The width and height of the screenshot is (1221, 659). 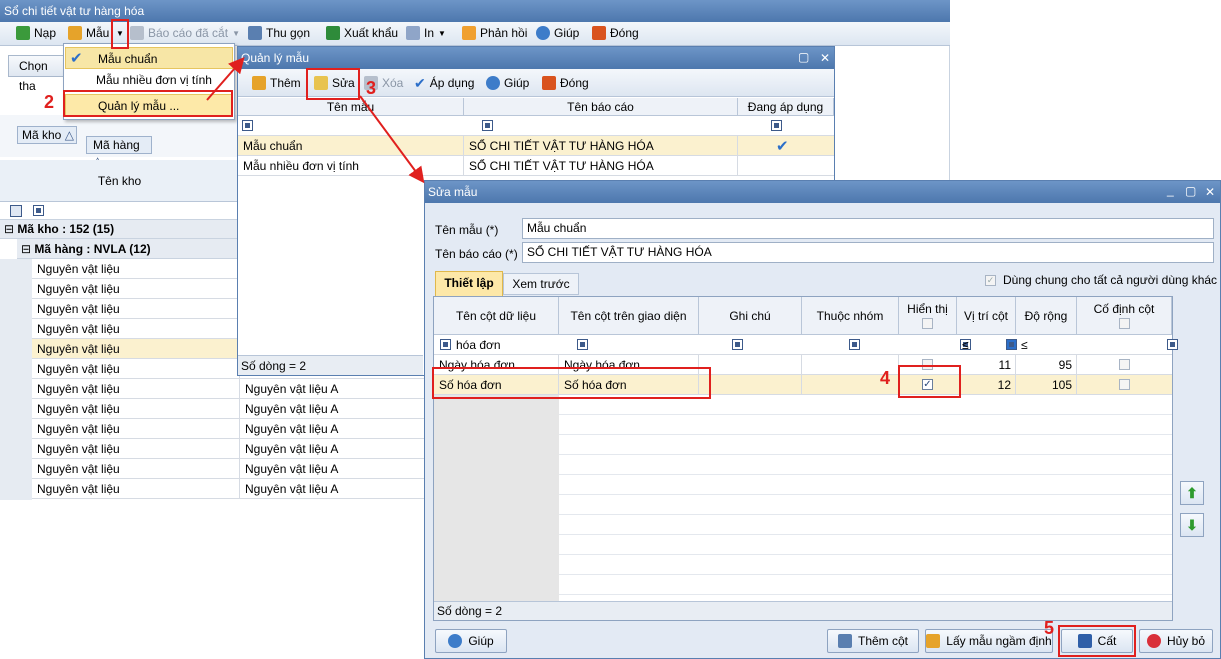 What do you see at coordinates (392, 139) in the screenshot?
I see `arrow-to-edit` at bounding box center [392, 139].